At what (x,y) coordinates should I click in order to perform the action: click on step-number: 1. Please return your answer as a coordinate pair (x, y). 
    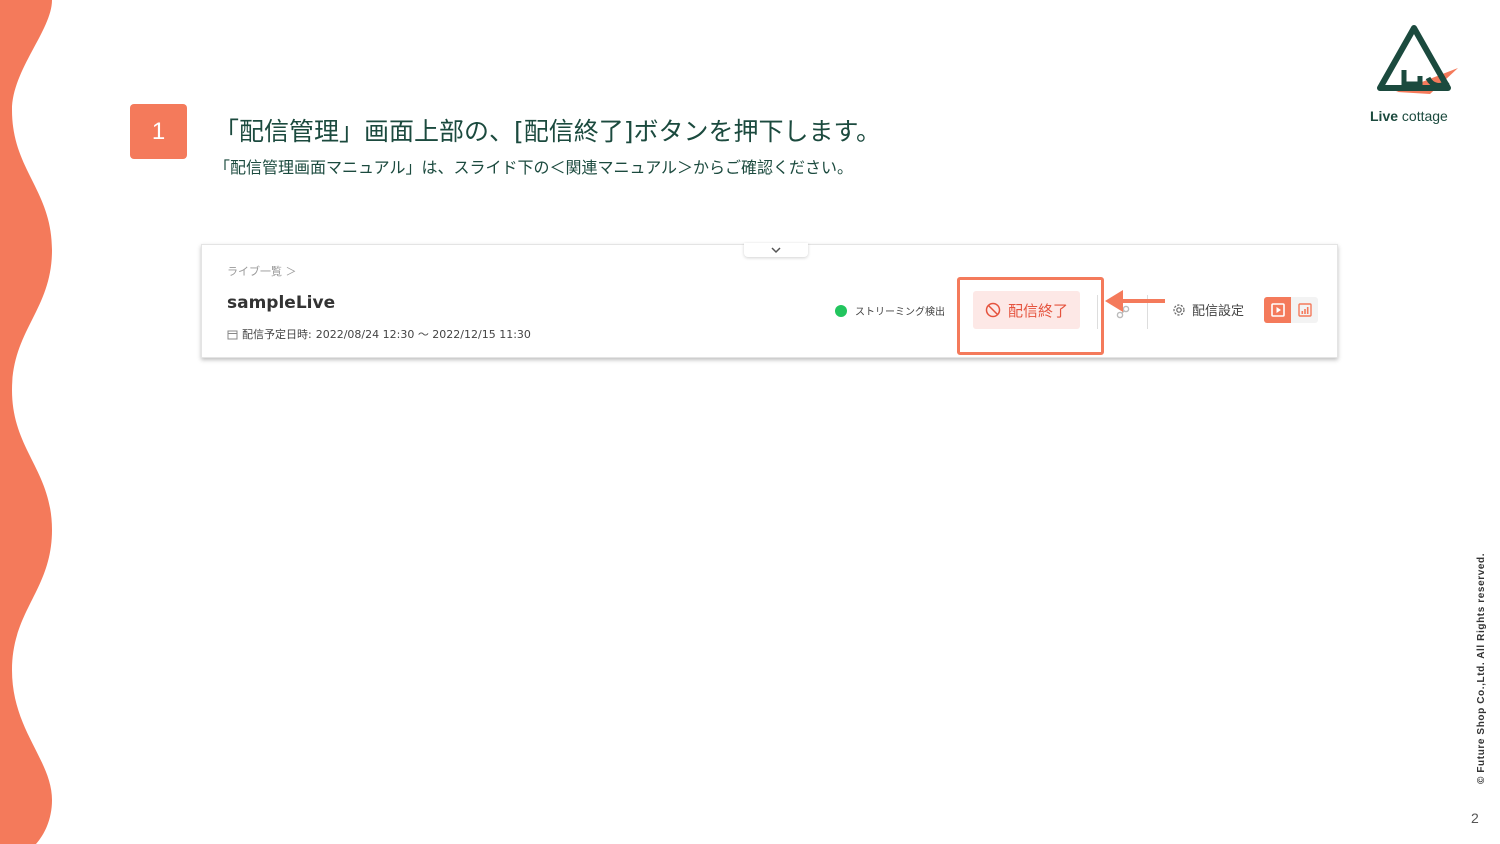
    Looking at the image, I should click on (158, 131).